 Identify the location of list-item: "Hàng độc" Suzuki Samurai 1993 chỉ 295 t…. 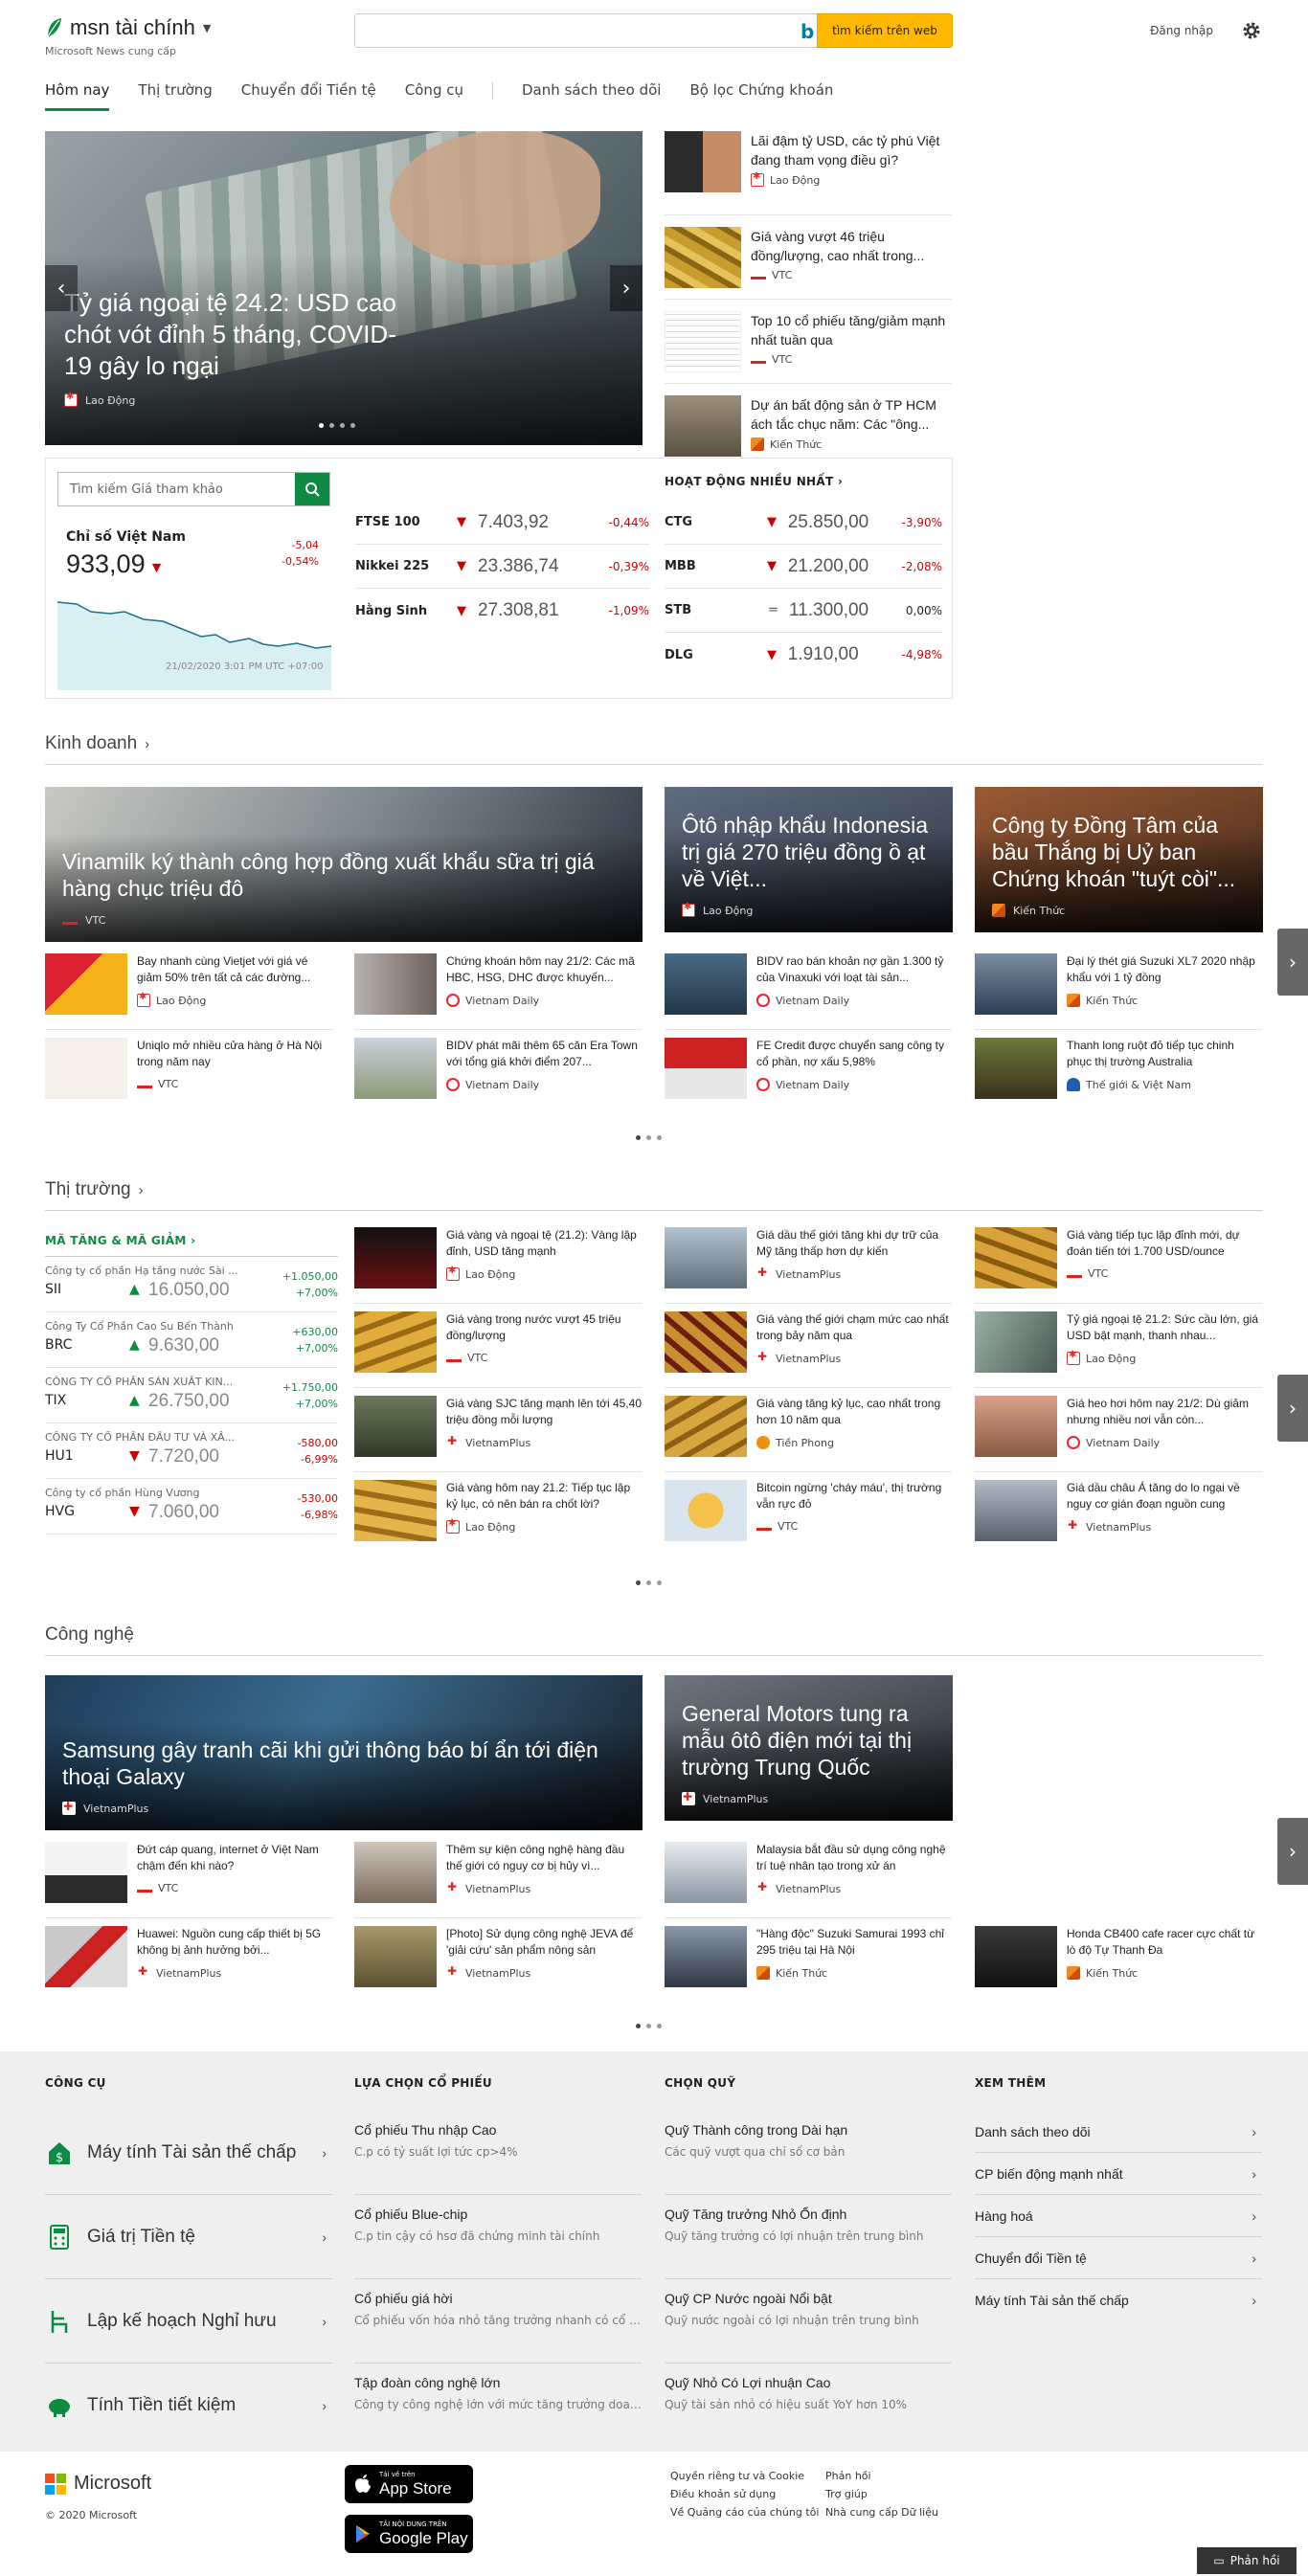
(808, 1965).